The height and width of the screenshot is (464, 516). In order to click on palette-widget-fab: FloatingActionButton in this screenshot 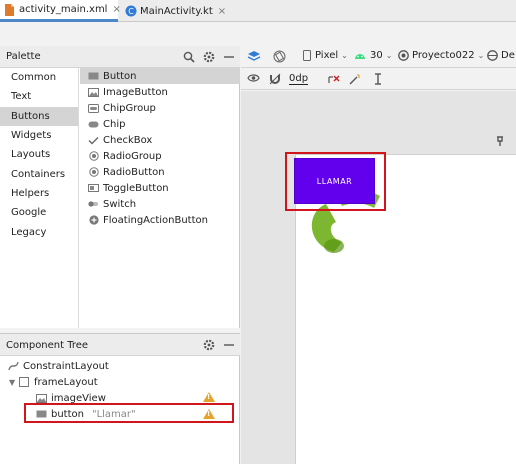, I will do `click(160, 220)`.